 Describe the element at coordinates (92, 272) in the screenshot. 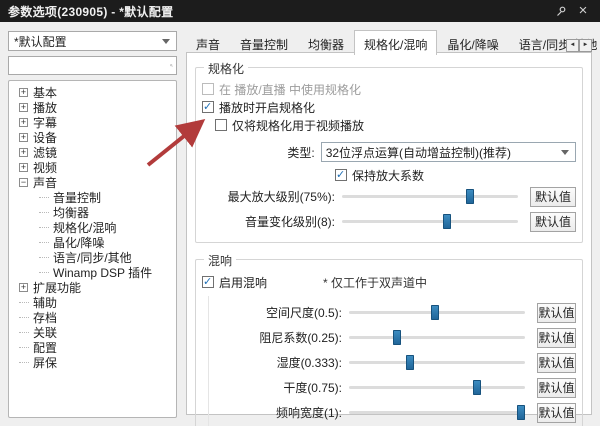

I see `tree-item-Winamp DSP 插件: Winamp DSP 插件` at that location.